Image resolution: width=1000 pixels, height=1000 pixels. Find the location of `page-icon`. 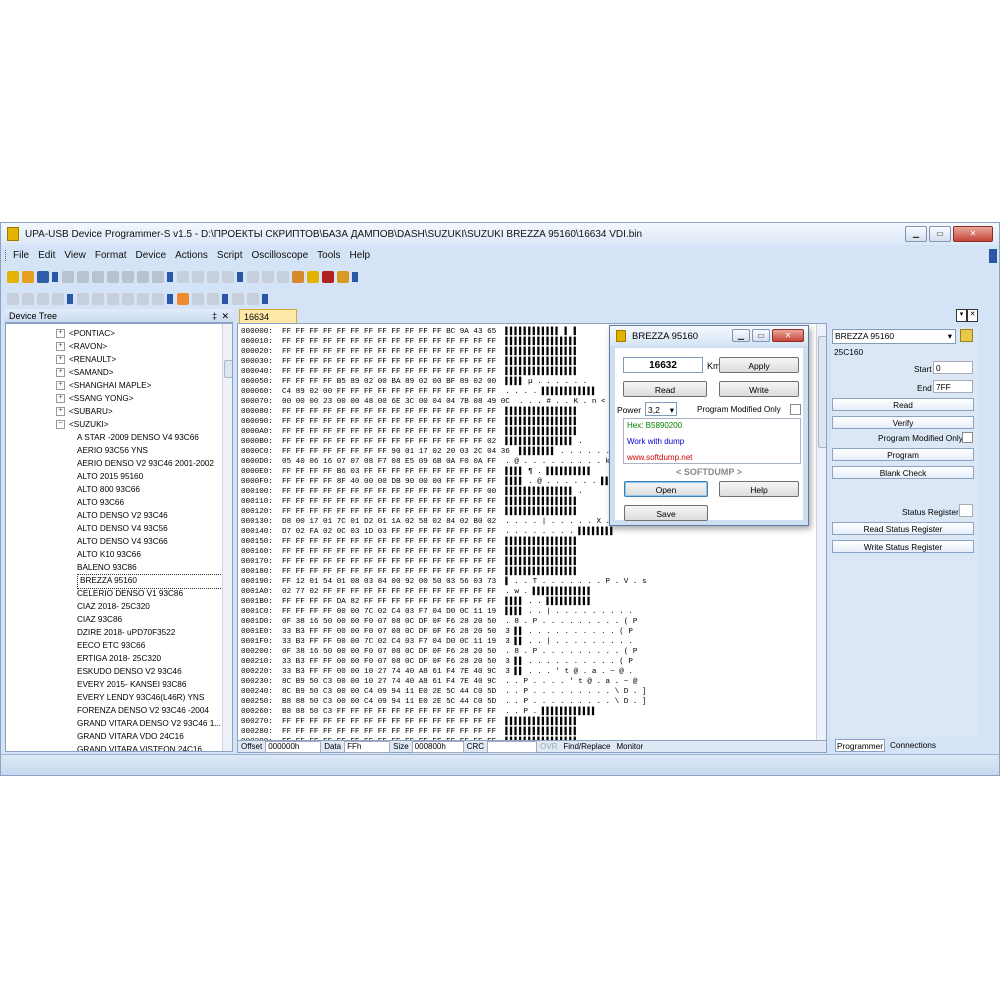

page-icon is located at coordinates (183, 277).